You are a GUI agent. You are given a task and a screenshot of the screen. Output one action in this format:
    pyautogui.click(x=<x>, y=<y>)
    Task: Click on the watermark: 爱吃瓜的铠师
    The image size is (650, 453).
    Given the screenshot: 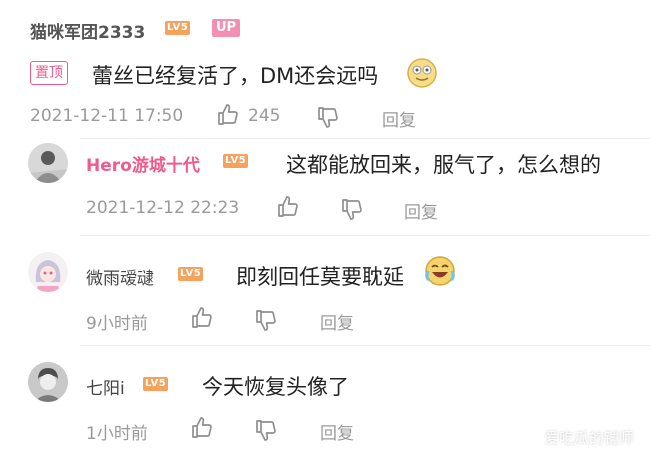 What is the action you would take?
    pyautogui.click(x=589, y=438)
    